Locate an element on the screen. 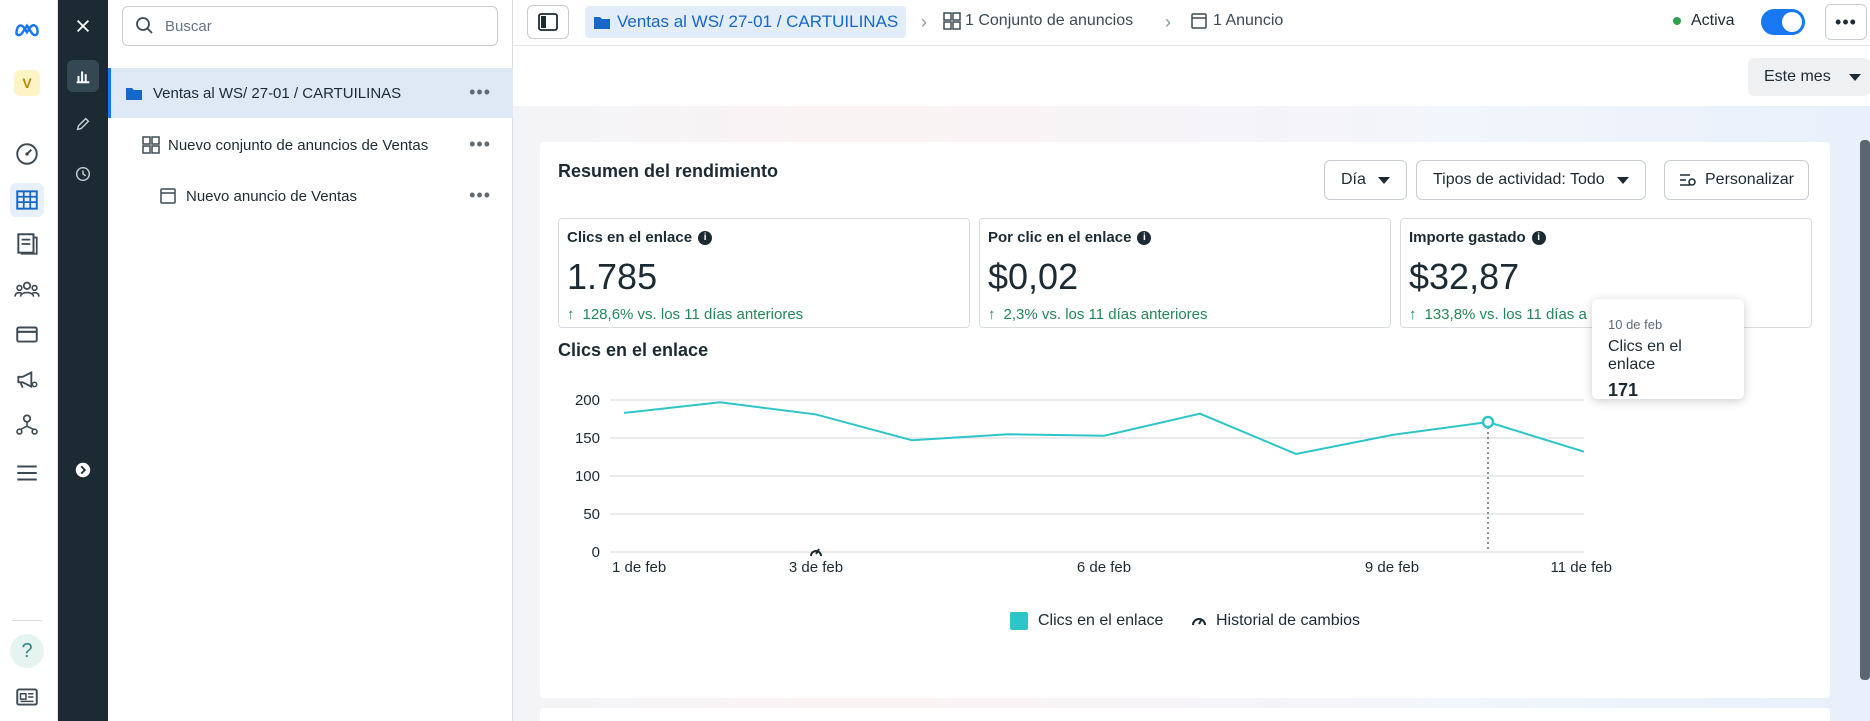 This screenshot has height=721, width=1870. metric-change: 133,8% vs. los 11 días a is located at coordinates (1505, 314).